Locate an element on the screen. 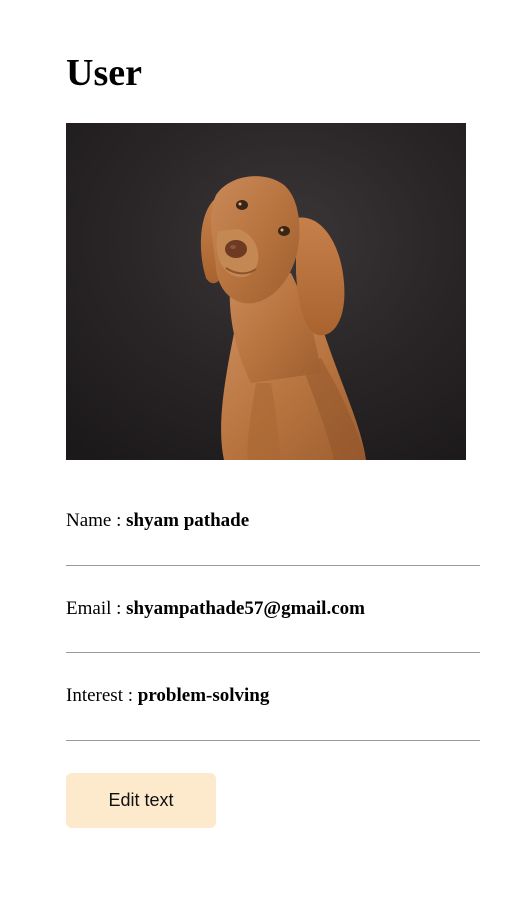 Image resolution: width=522 pixels, height=900 pixels. interest-value: problem-solving is located at coordinates (203, 695).